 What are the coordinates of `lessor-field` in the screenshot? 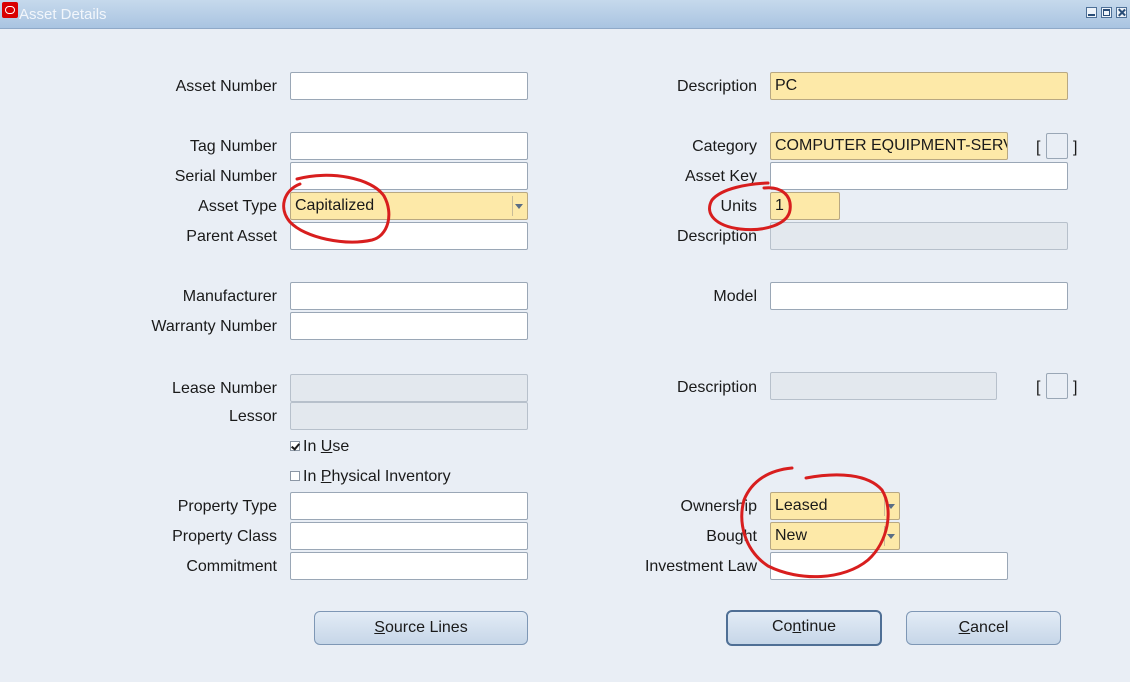 It's located at (409, 416).